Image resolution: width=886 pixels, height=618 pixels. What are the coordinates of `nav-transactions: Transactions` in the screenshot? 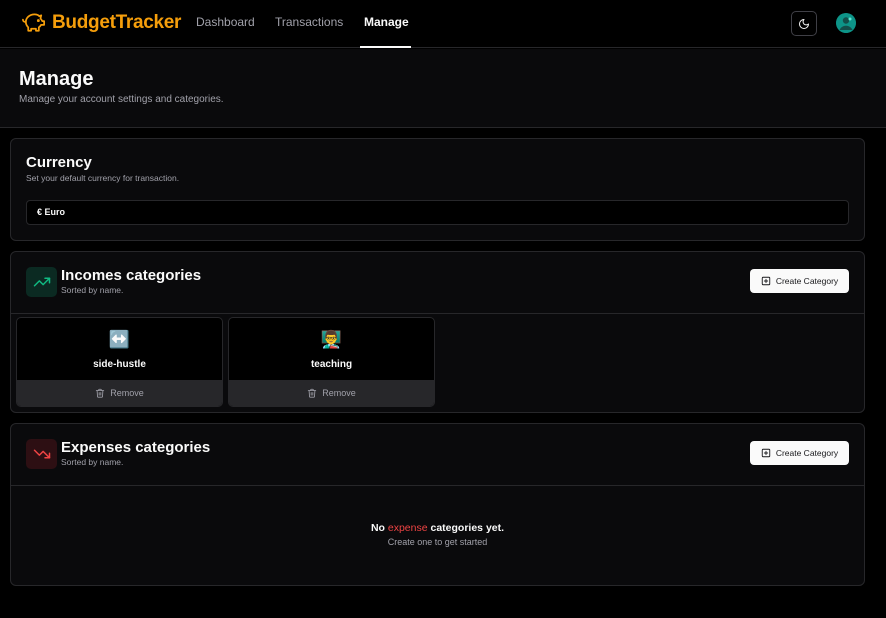 It's located at (309, 22).